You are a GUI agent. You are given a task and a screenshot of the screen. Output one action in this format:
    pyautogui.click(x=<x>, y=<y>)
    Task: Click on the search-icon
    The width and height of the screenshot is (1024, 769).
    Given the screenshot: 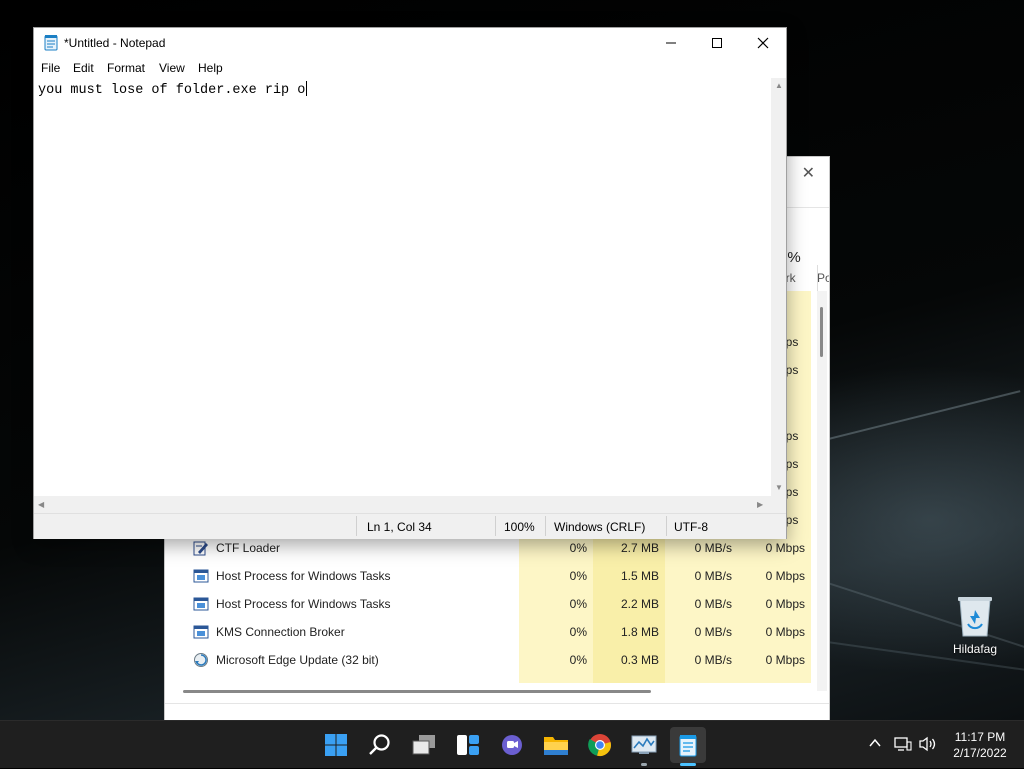 What is the action you would take?
    pyautogui.click(x=379, y=744)
    